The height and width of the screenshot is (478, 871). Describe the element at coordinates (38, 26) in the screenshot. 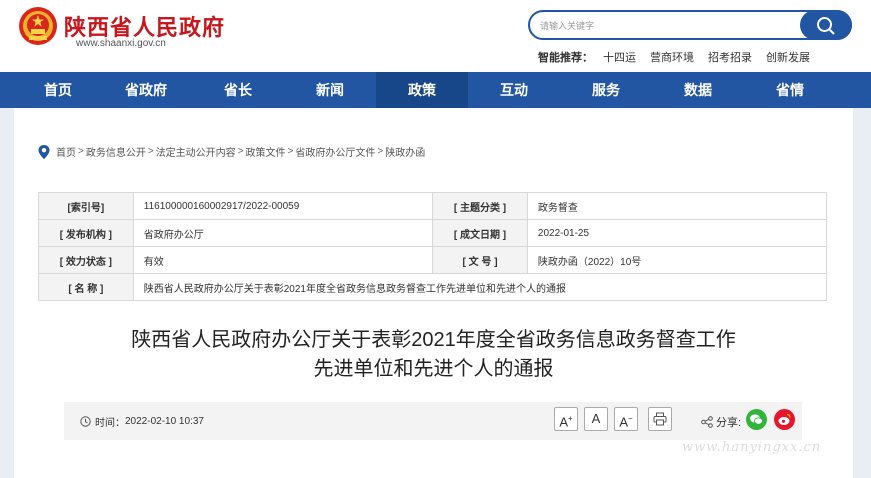

I see `national-emblem-icon` at that location.